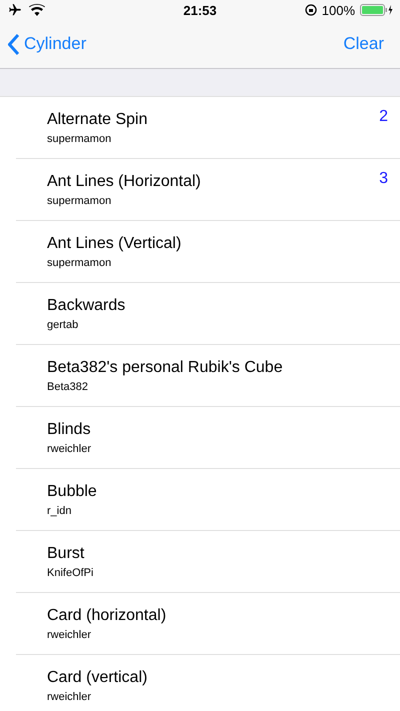 This screenshot has height=711, width=400. I want to click on item-title: Card (vertical), so click(217, 677).